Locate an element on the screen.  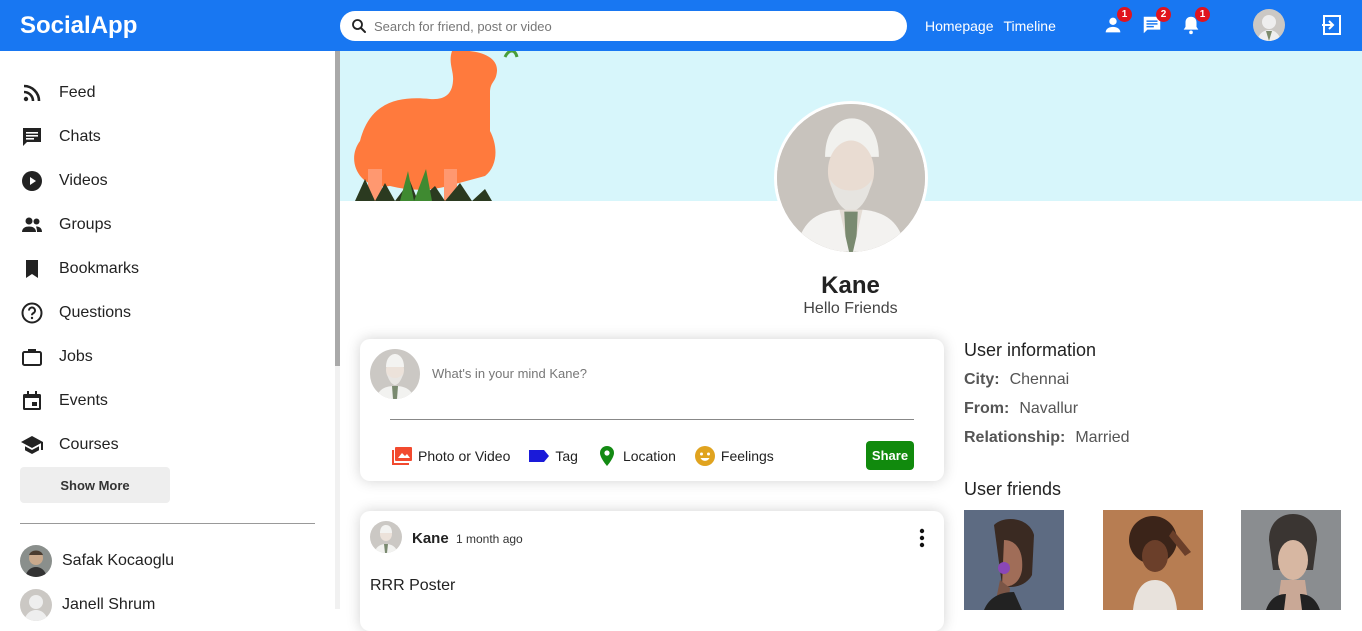
photo-video-option: Photo or Video is located at coordinates (450, 456).